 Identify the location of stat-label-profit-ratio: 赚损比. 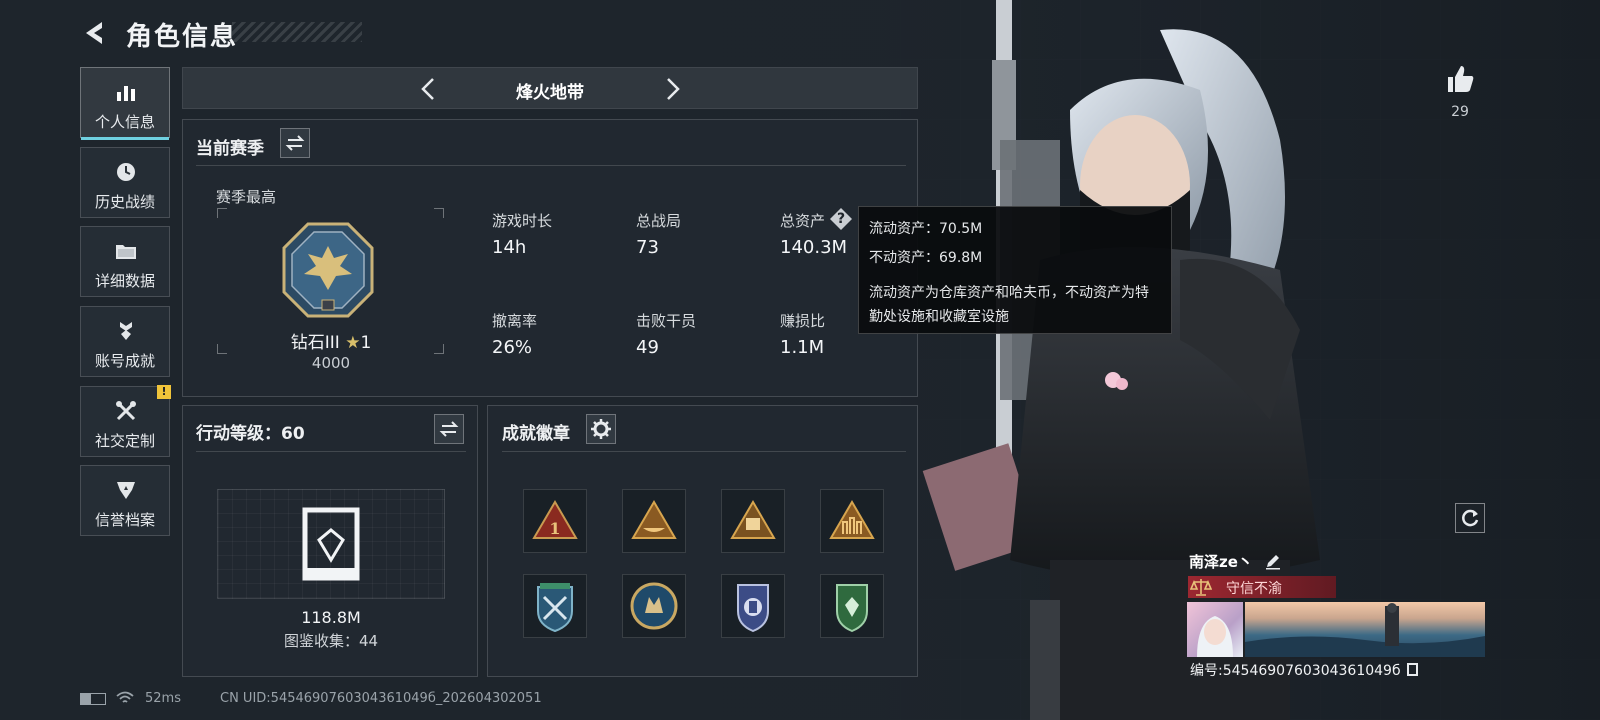
(803, 321).